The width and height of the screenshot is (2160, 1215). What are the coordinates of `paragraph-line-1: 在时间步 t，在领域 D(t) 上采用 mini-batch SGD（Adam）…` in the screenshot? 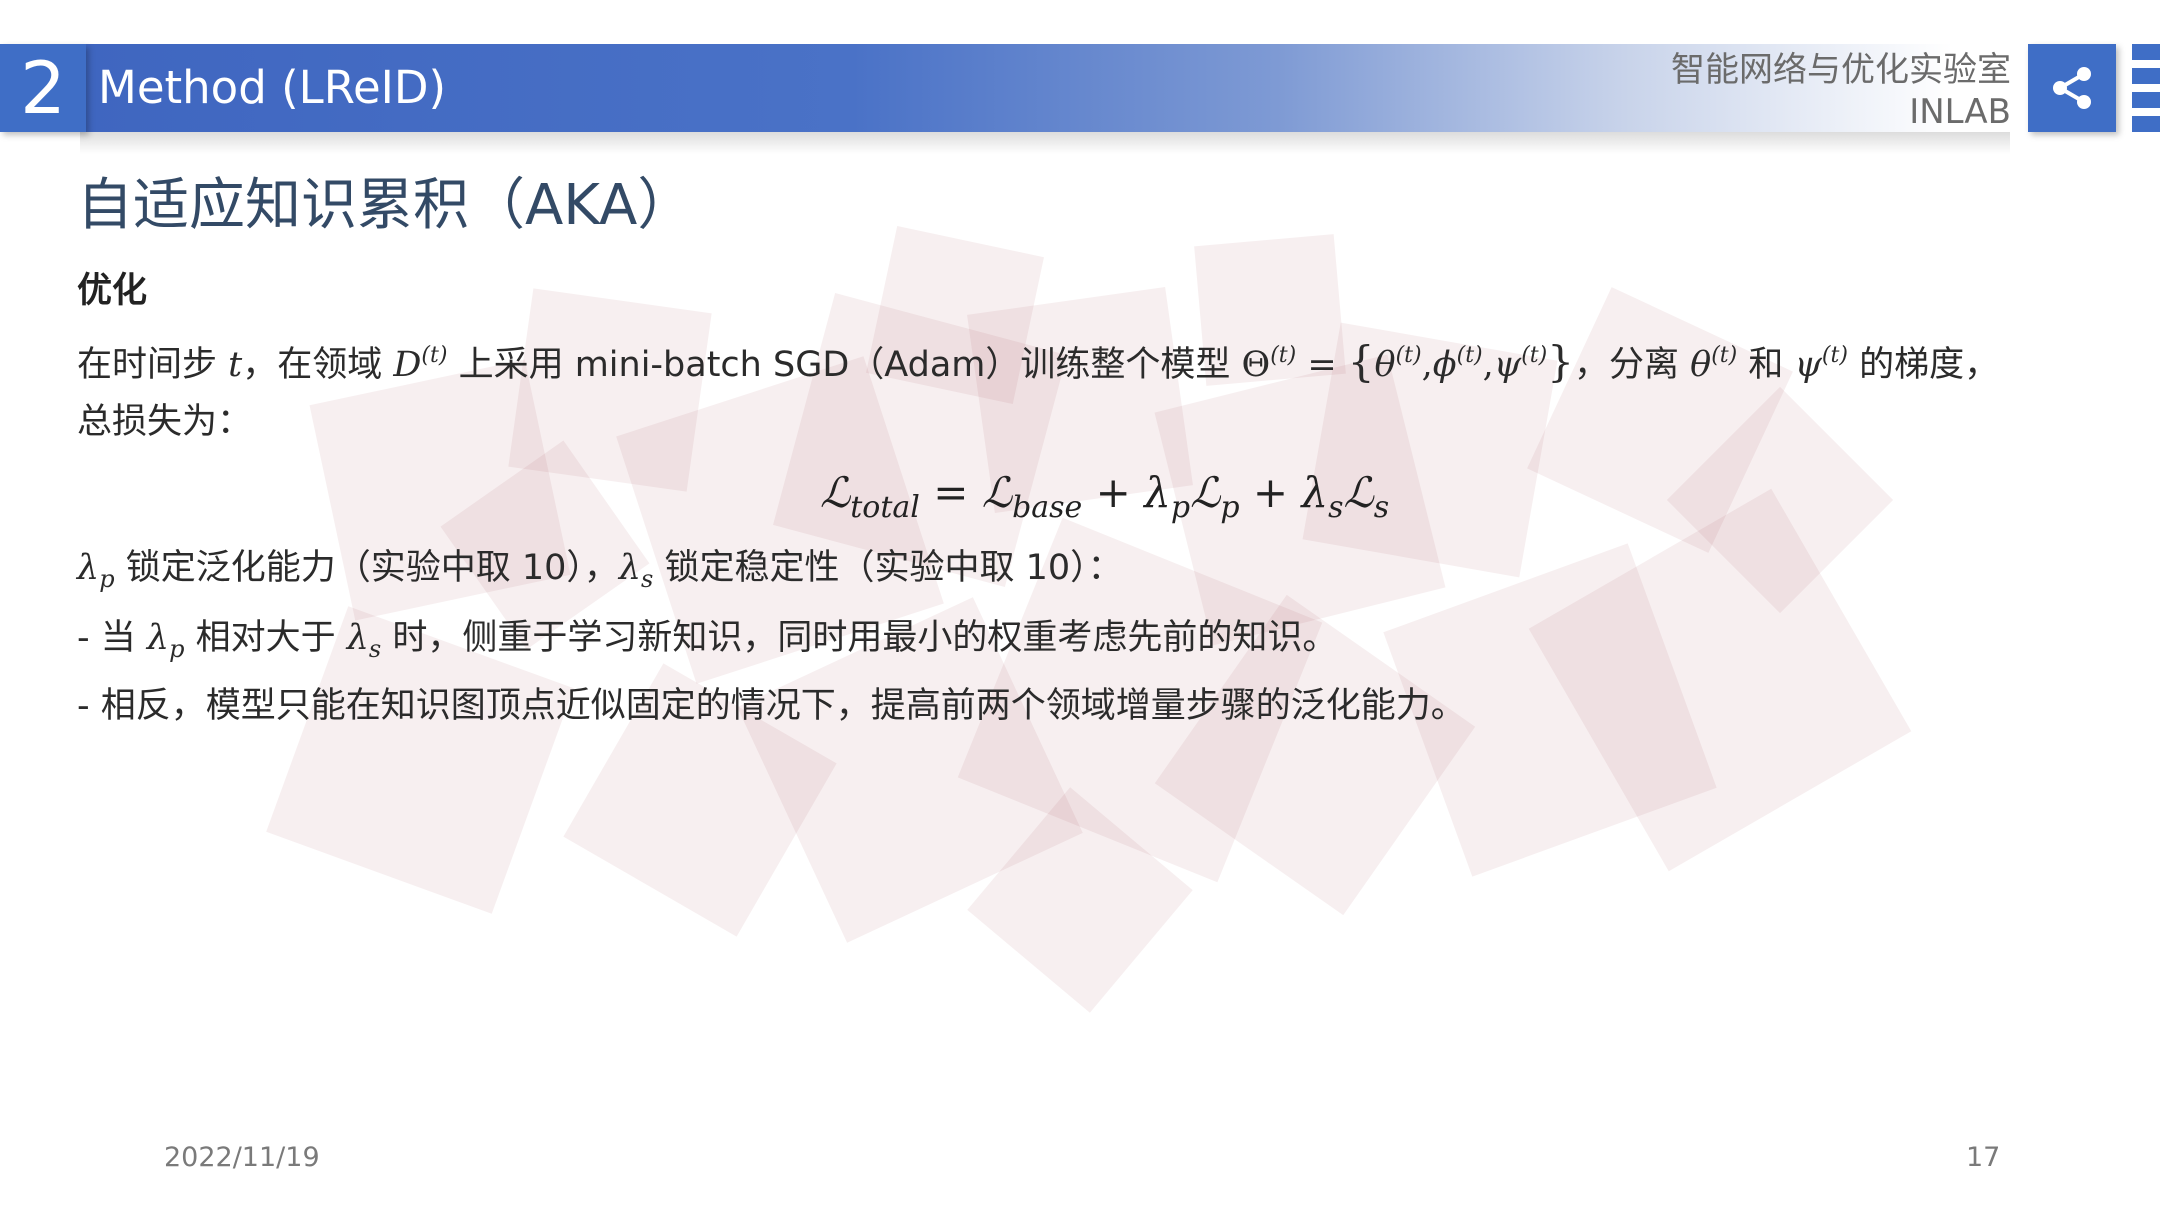 It's located at (1038, 361).